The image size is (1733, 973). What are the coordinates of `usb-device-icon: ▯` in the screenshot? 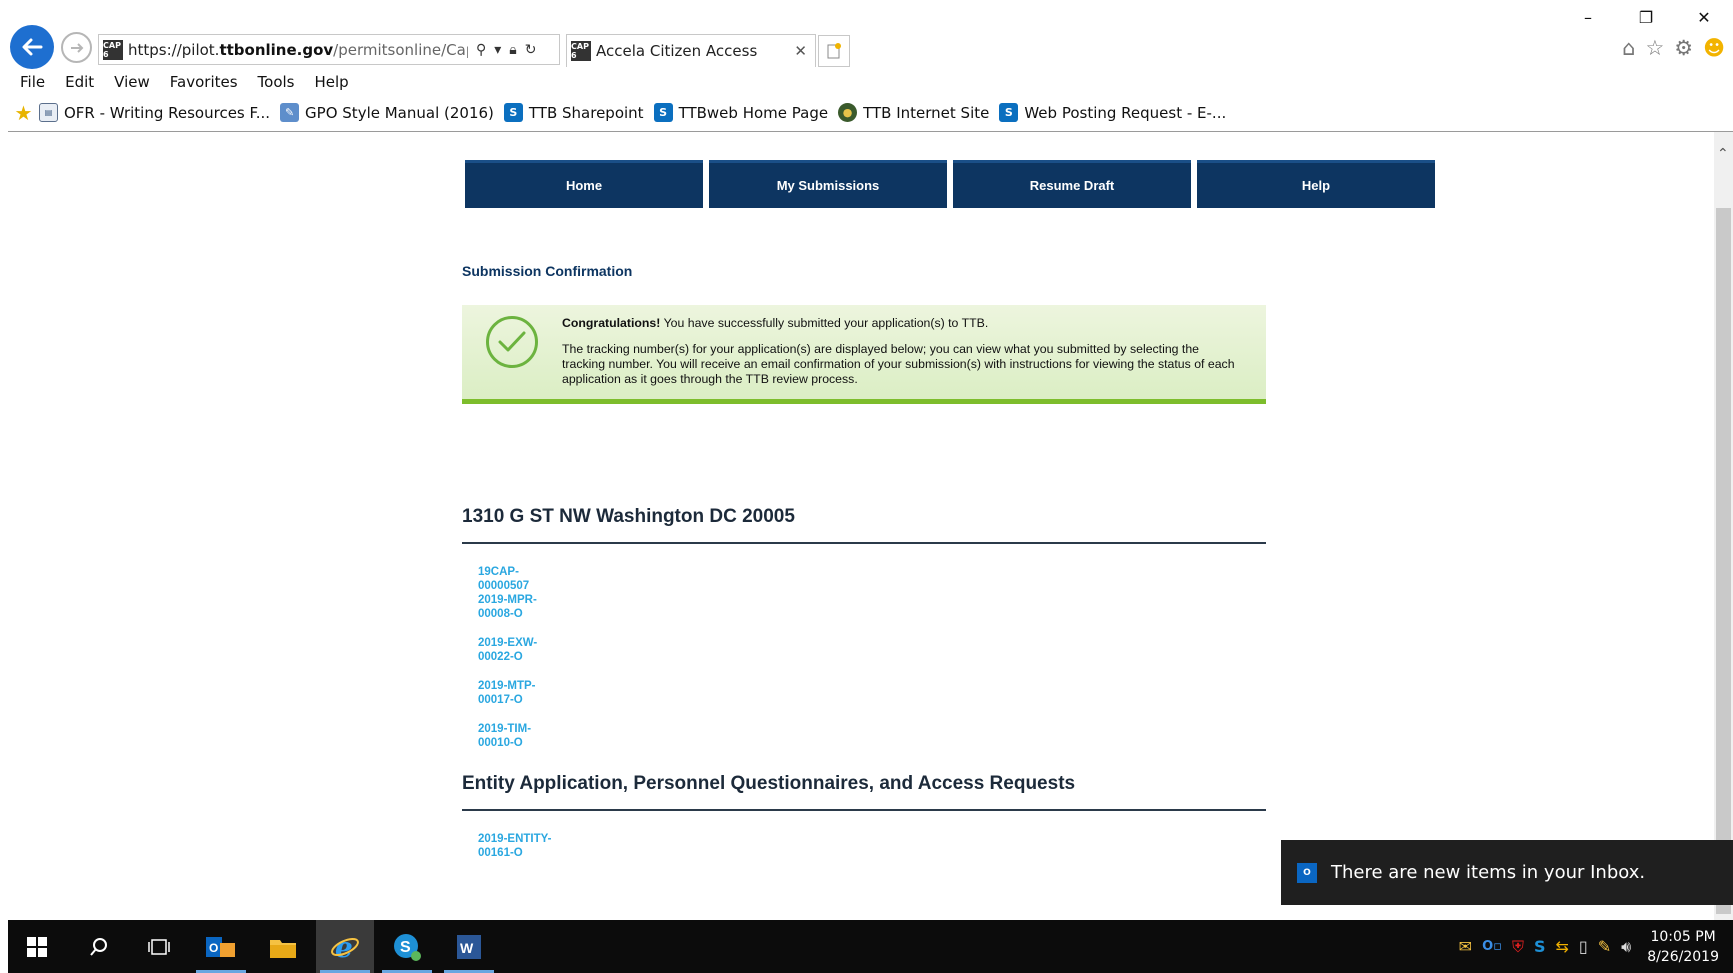 It's located at (1583, 946).